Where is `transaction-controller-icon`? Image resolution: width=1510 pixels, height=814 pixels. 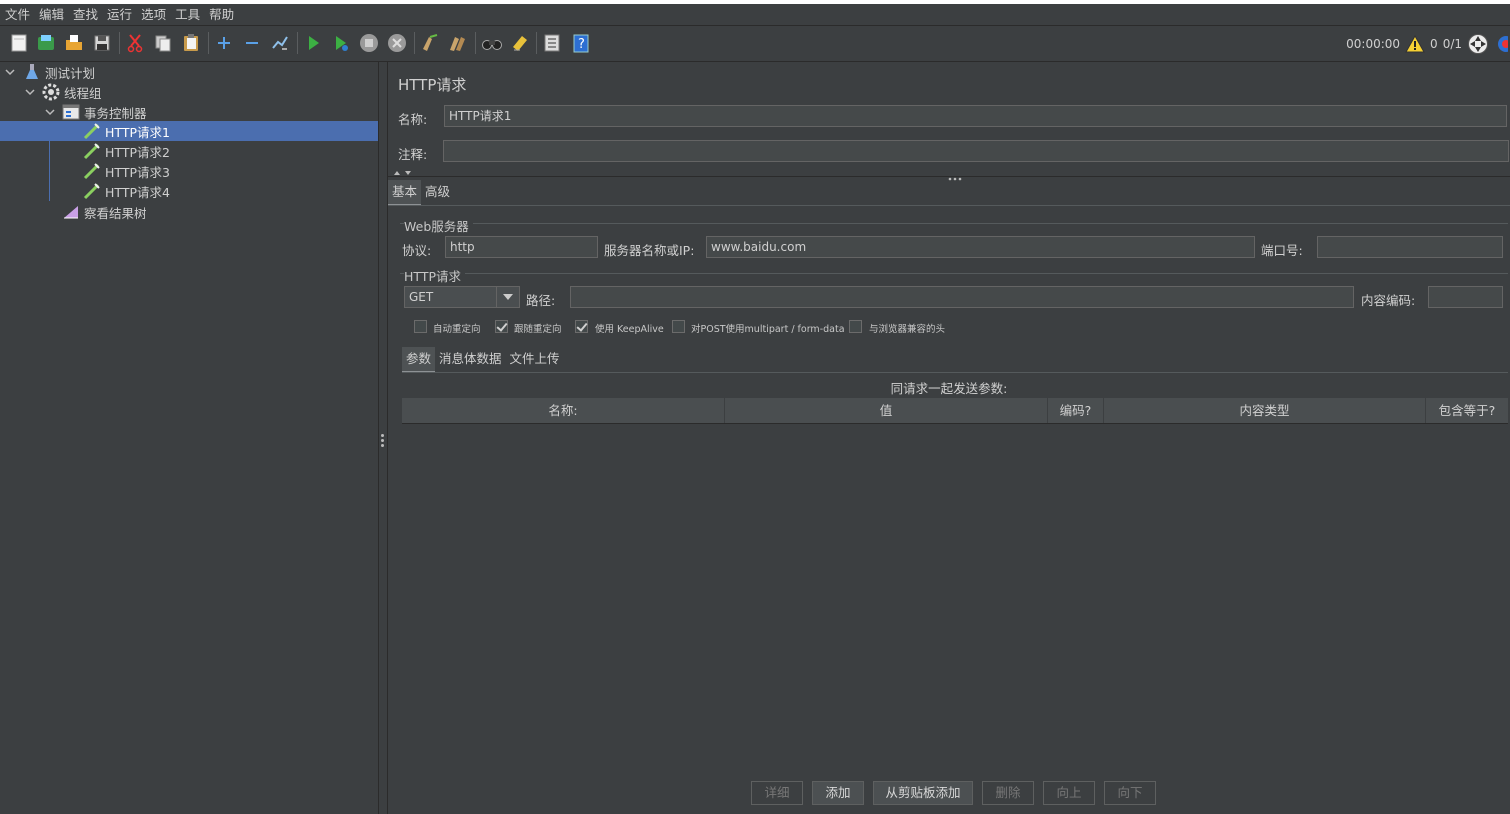 transaction-controller-icon is located at coordinates (71, 112).